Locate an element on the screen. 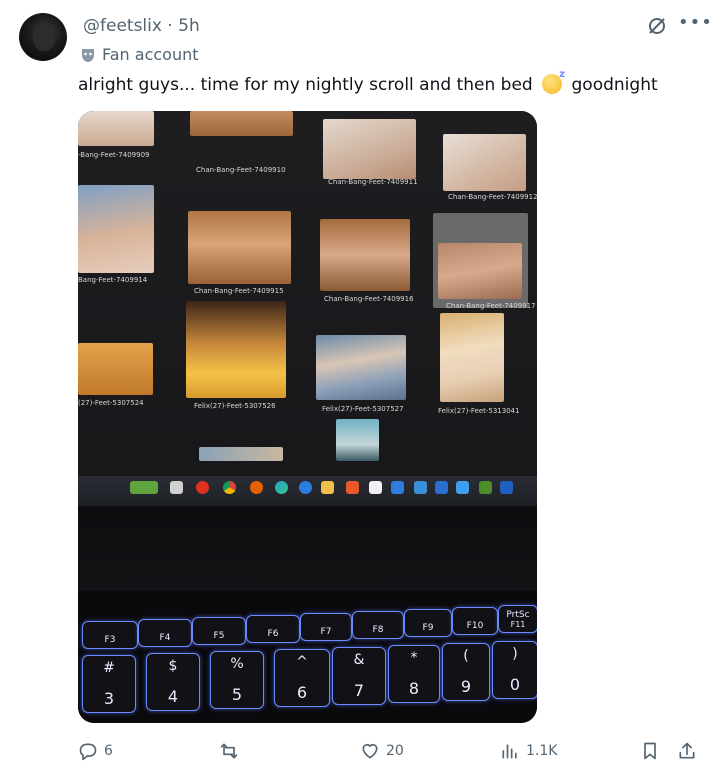 The image size is (718, 777). sleeping-face-emoji-icon is located at coordinates (553, 81).